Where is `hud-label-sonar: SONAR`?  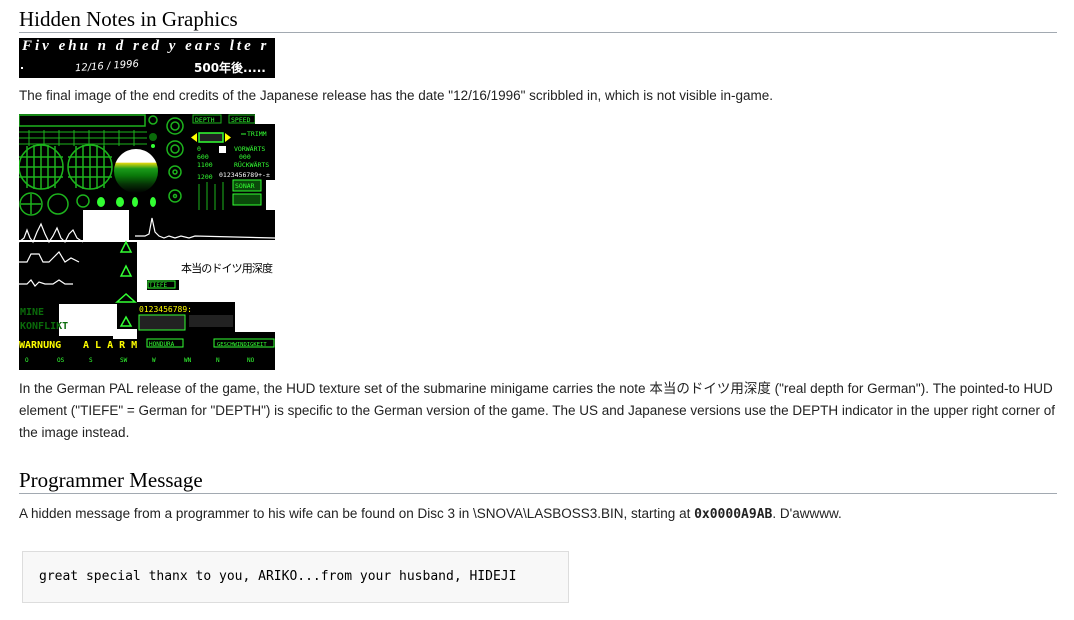
hud-label-sonar: SONAR is located at coordinates (245, 186).